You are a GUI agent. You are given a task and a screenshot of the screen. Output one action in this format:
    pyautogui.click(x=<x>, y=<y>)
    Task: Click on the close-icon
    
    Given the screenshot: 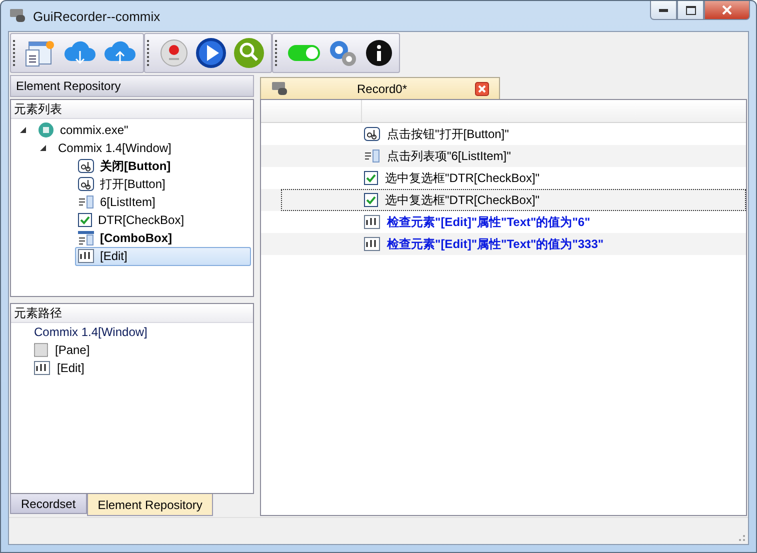 What is the action you would take?
    pyautogui.click(x=727, y=10)
    